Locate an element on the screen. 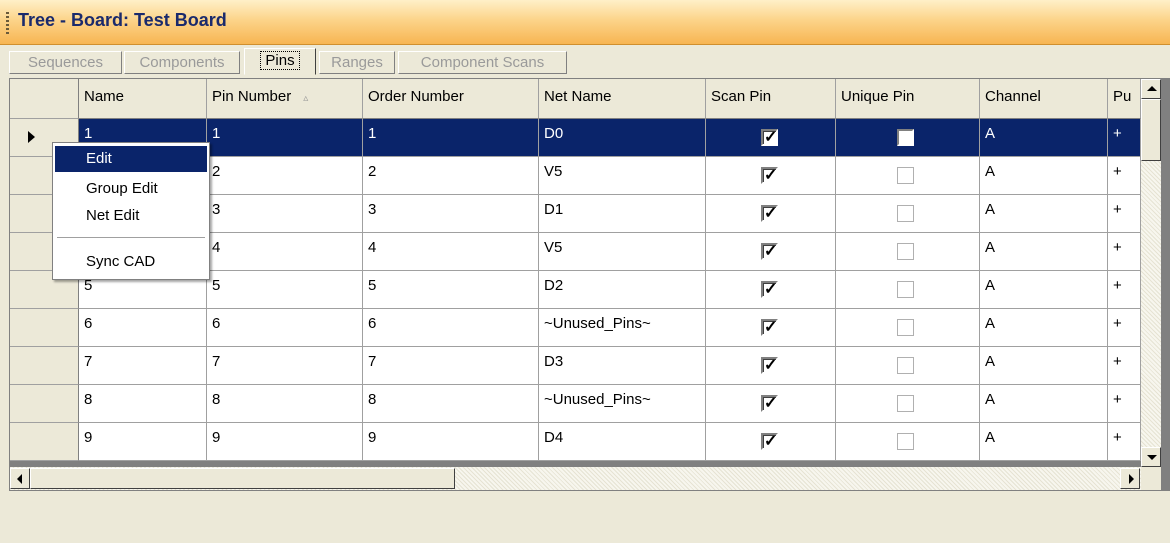 The width and height of the screenshot is (1170, 543). cell-pin-number: 3 is located at coordinates (285, 214).